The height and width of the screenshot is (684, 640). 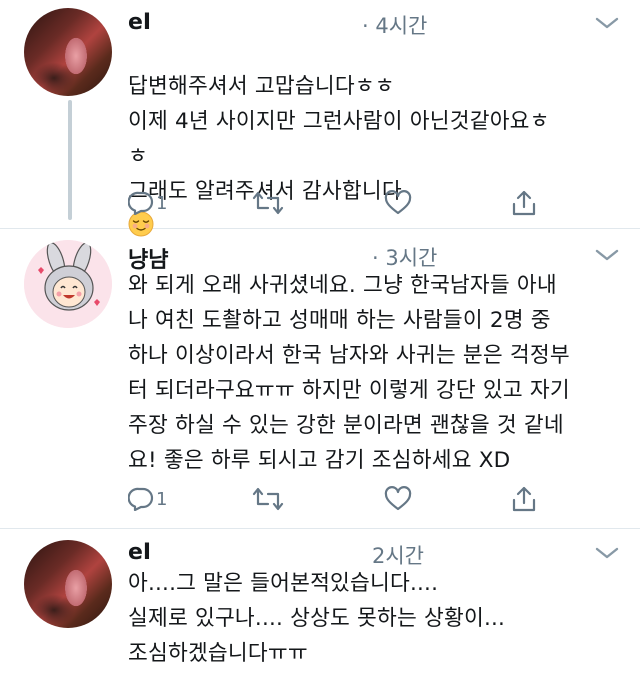 I want to click on divider, so click(x=320, y=528).